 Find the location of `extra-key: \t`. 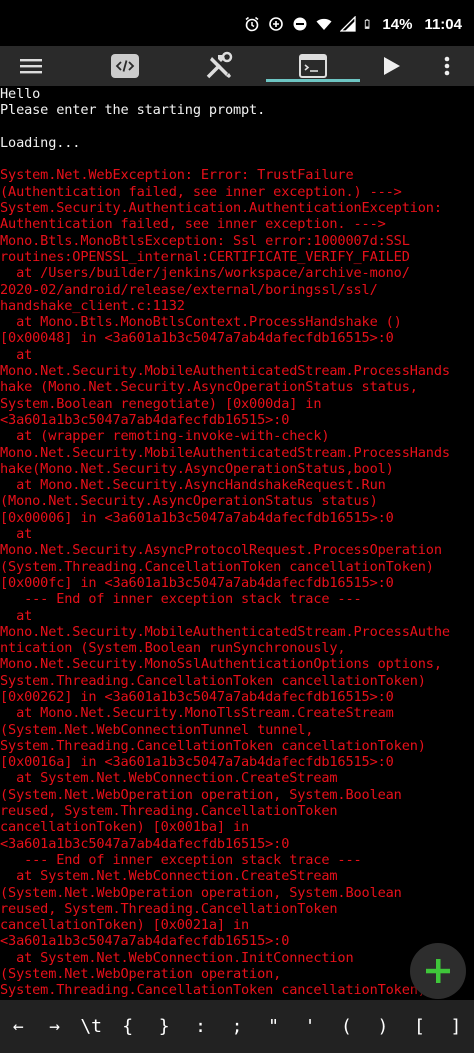

extra-key: \t is located at coordinates (91, 1026).